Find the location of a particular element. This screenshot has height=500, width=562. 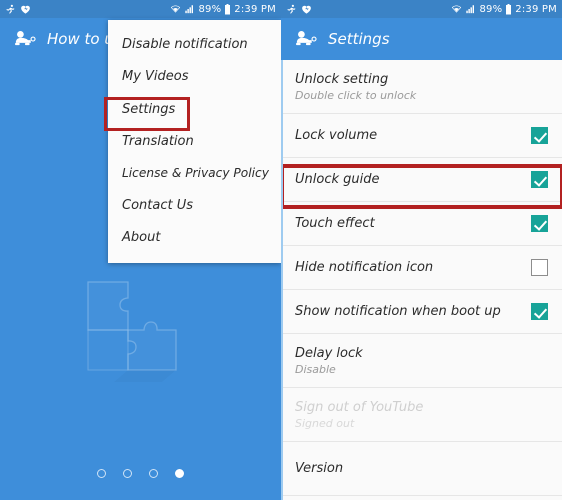

settings-row-texts: Delay lock Disable is located at coordinates (421, 361).